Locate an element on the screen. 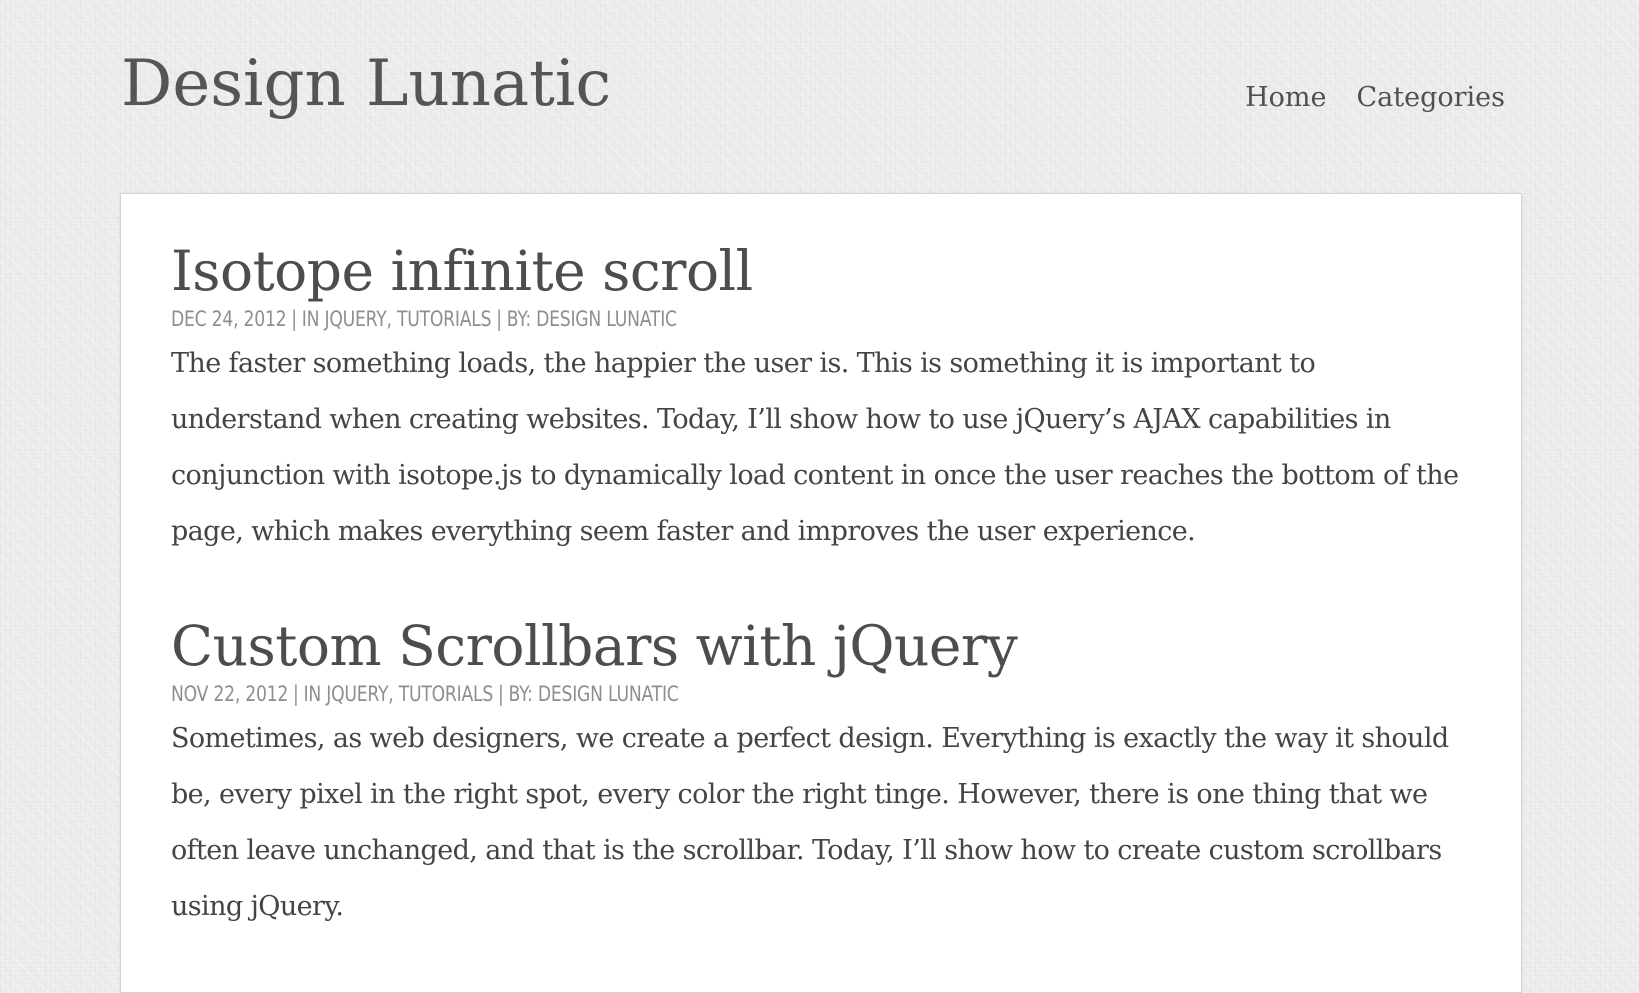 This screenshot has height=993, width=1639. post-title: Custom Scrollbars with jQuery is located at coordinates (821, 646).